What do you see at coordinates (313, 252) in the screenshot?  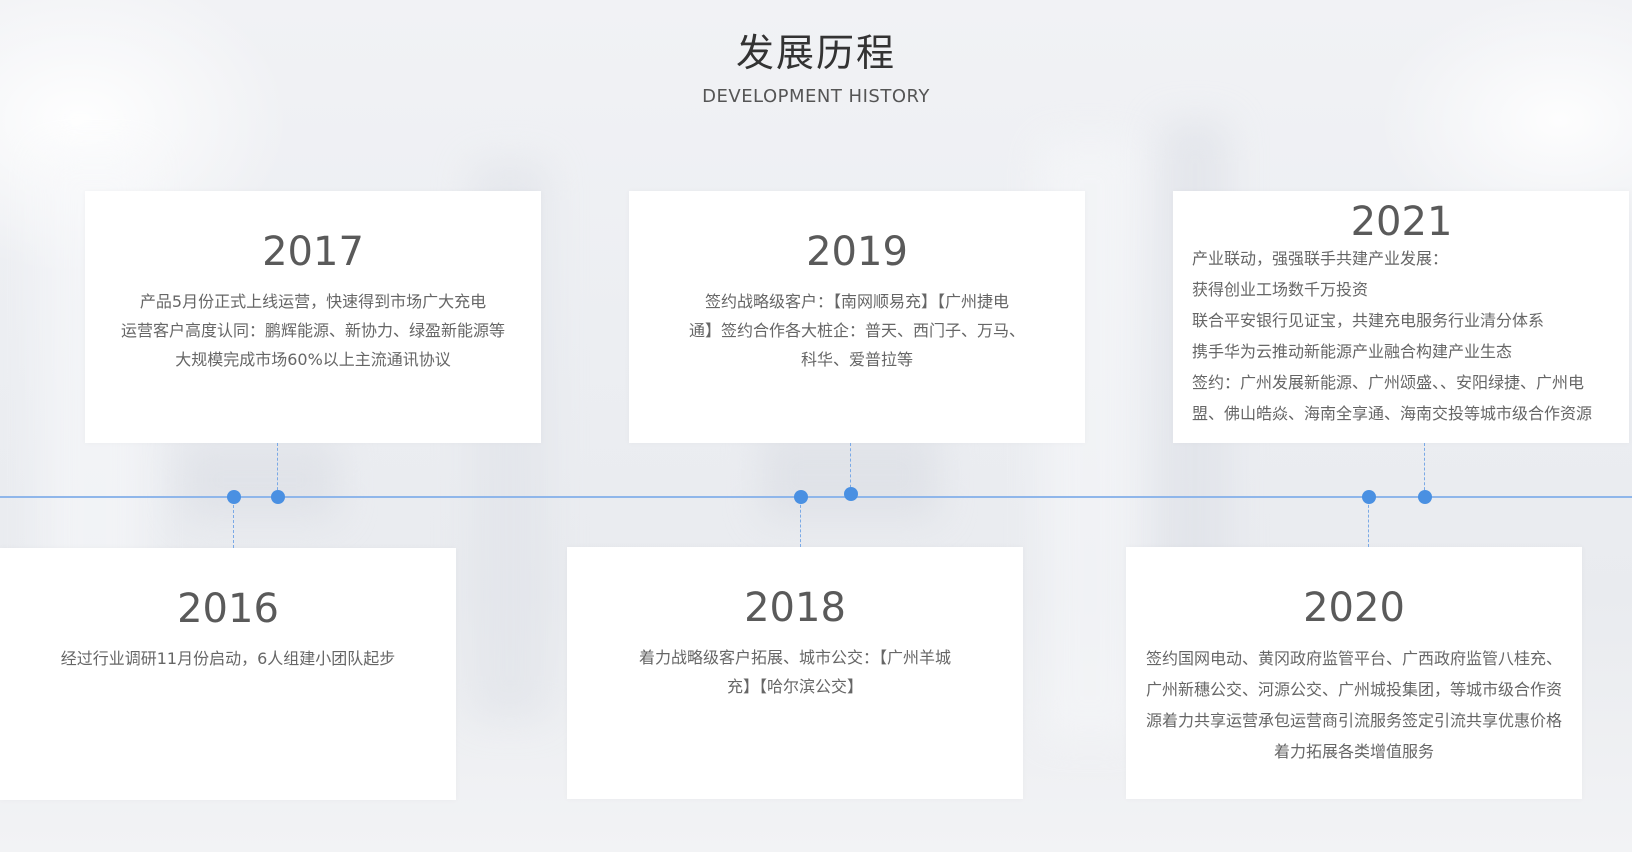 I see `milestone-year: 2017` at bounding box center [313, 252].